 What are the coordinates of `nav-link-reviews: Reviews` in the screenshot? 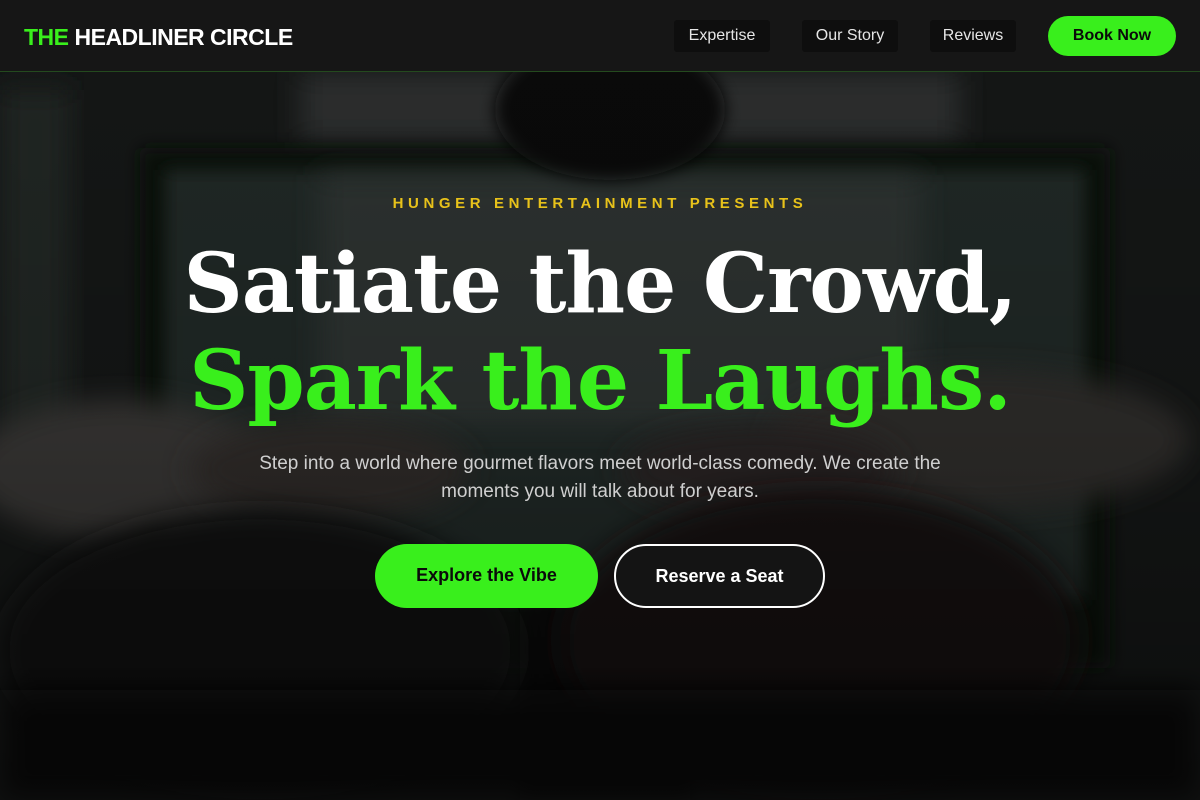 It's located at (973, 36).